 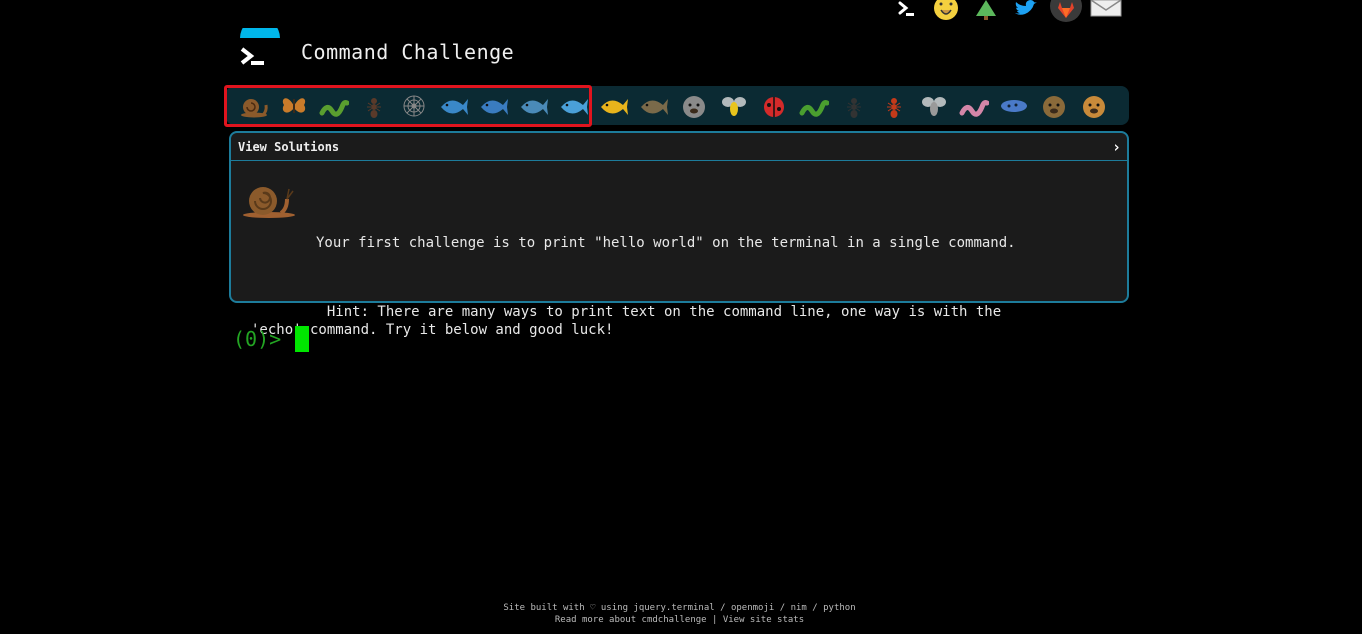 What do you see at coordinates (752, 608) in the screenshot?
I see `link-openmoji: openmoji` at bounding box center [752, 608].